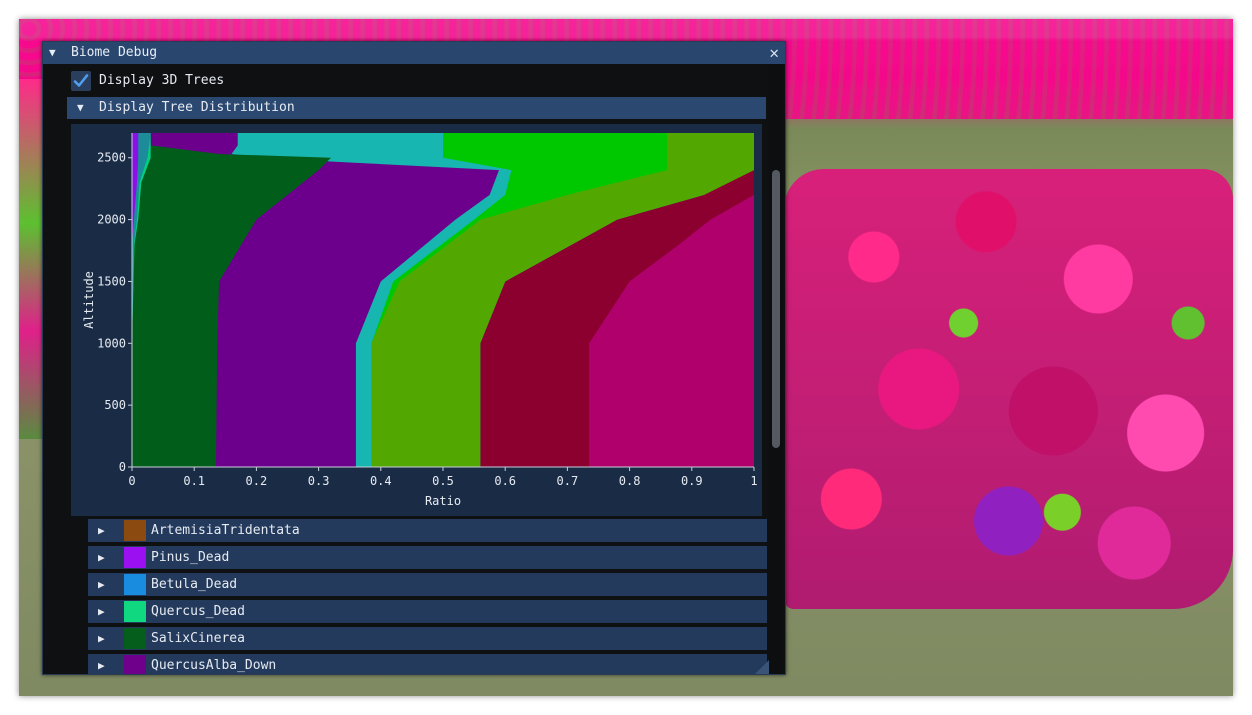 This screenshot has height=715, width=1252. What do you see at coordinates (427, 611) in the screenshot?
I see `species-row: ▶ Quercus_Dead` at bounding box center [427, 611].